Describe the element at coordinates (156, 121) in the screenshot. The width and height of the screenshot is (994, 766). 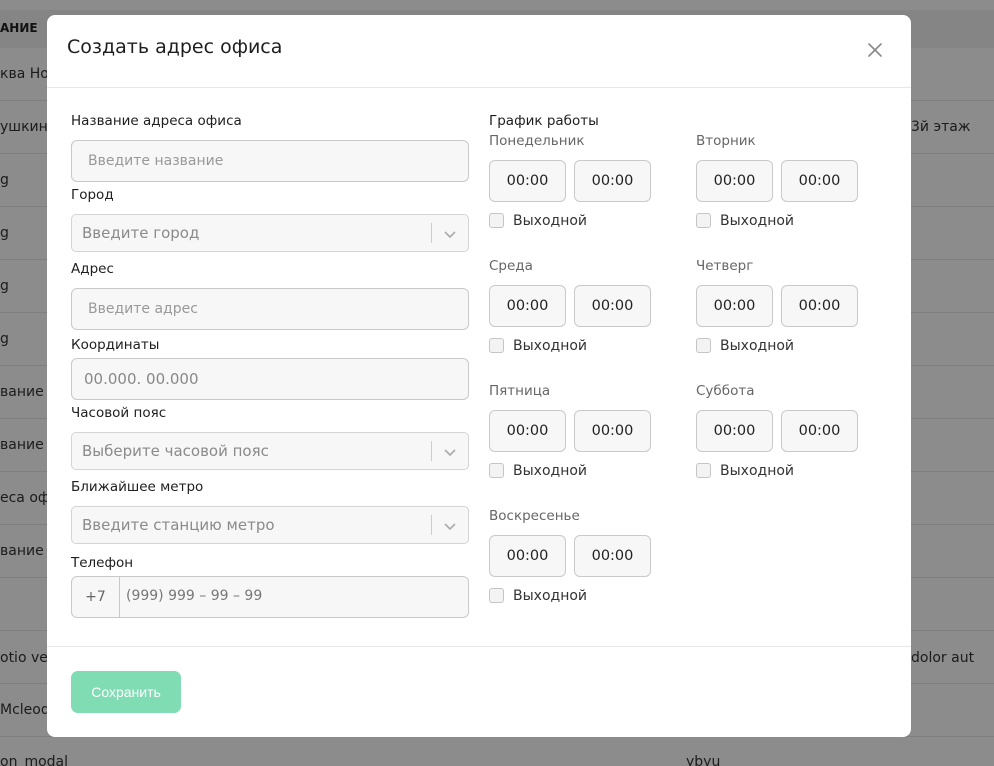
I see `office-name-label: Название адреса офиса` at that location.